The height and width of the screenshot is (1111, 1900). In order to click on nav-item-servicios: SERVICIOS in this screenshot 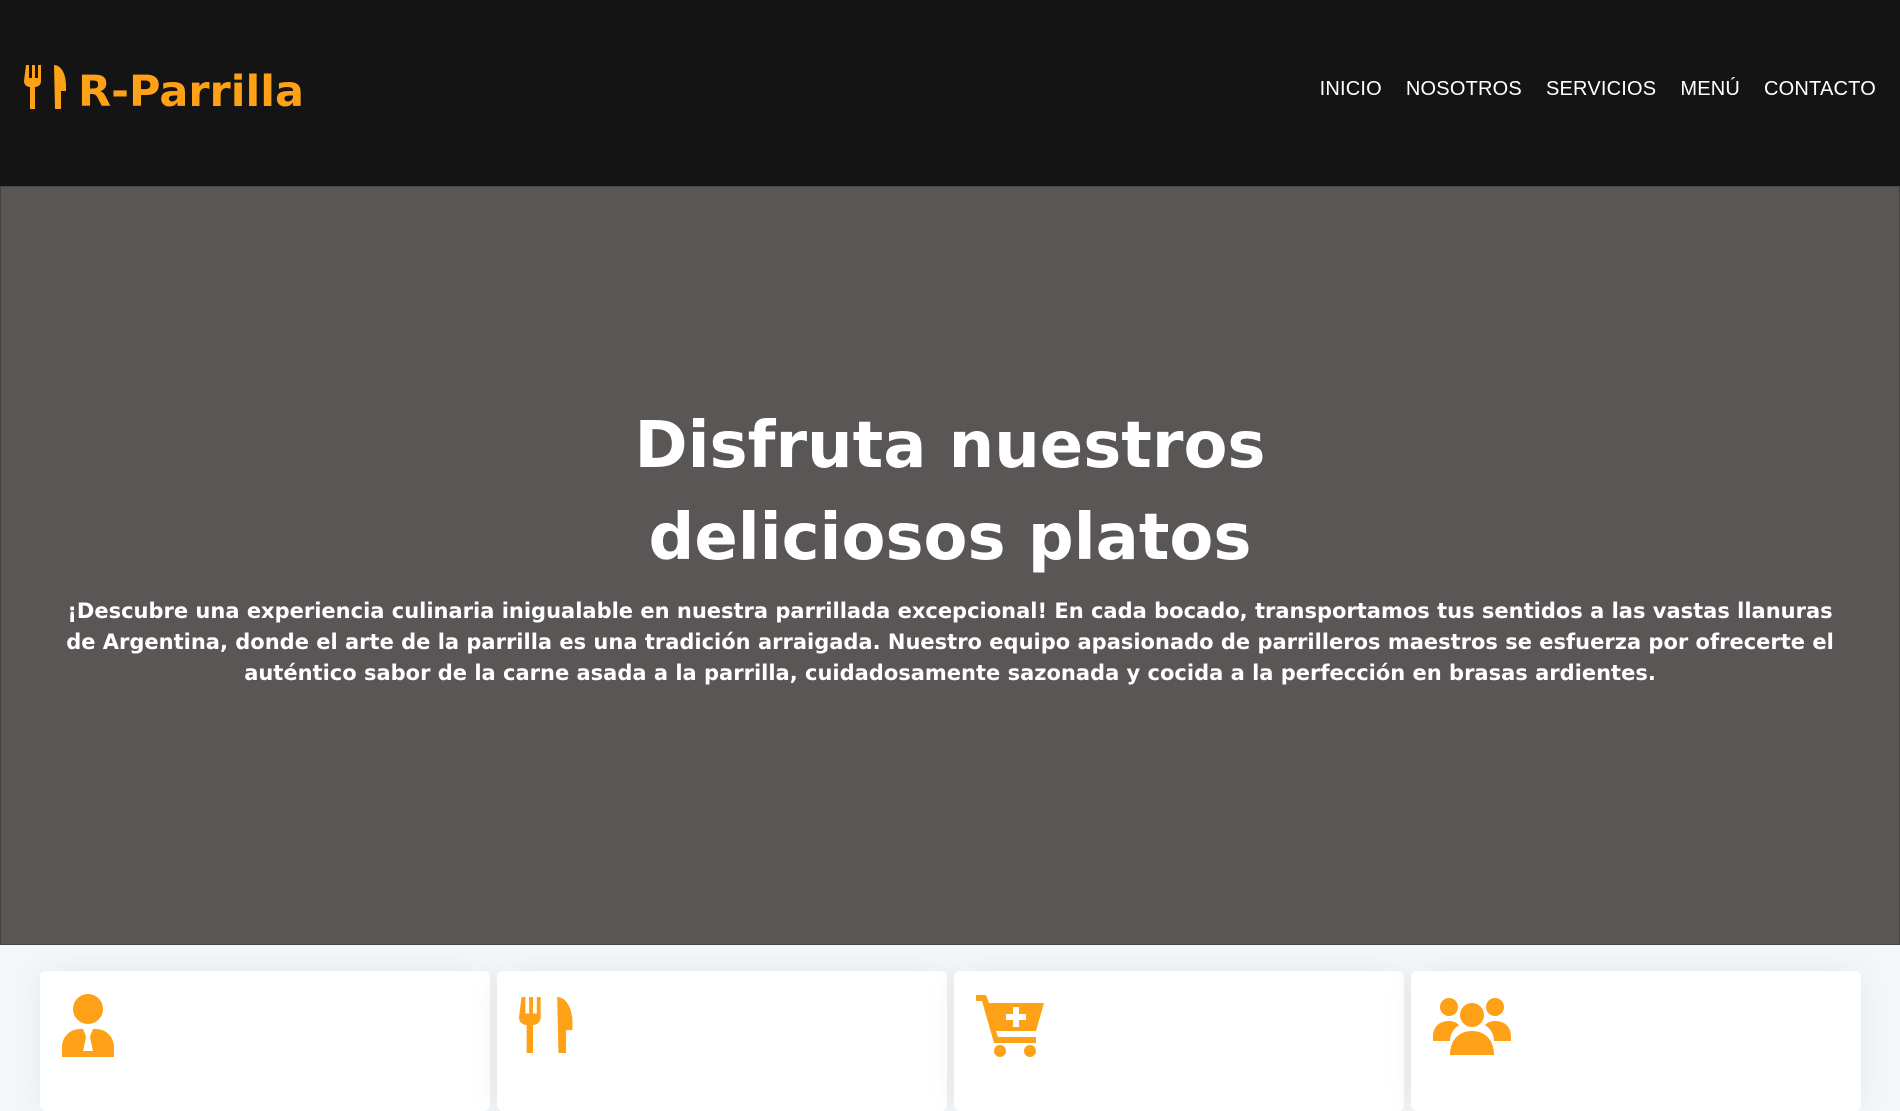, I will do `click(1601, 89)`.